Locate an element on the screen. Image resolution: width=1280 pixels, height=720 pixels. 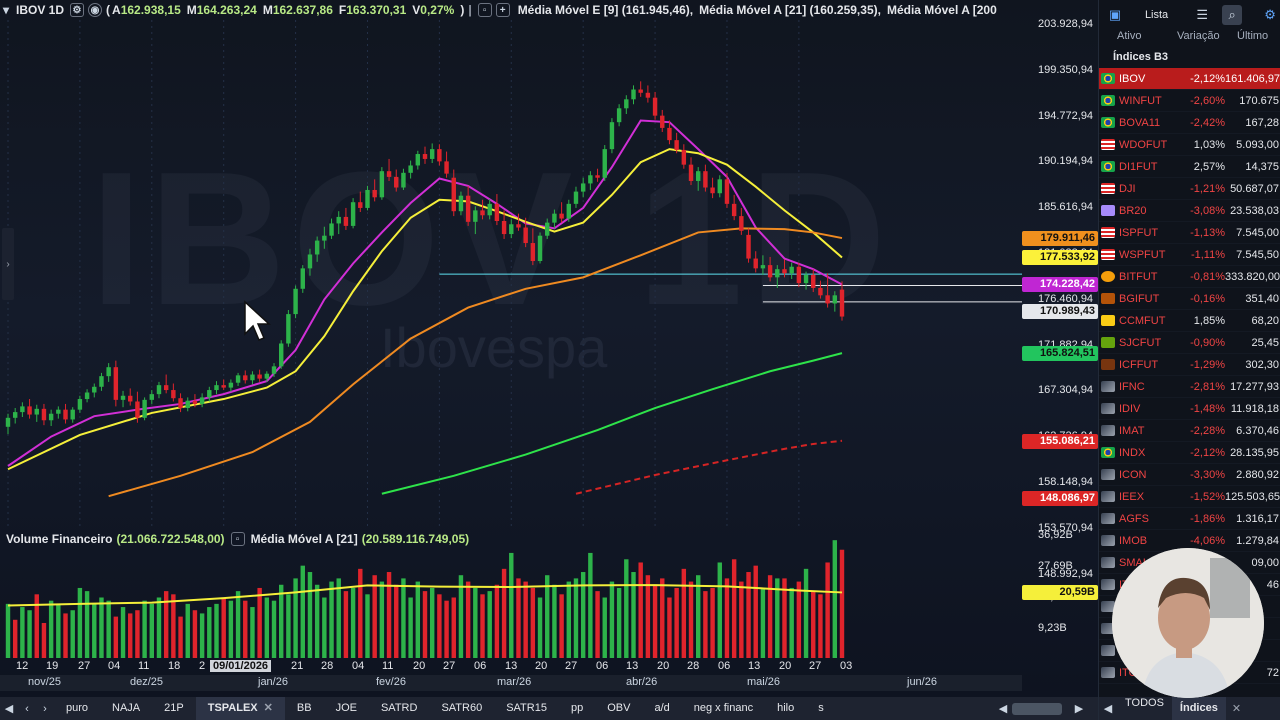
quote-row: WSPFUT -1,11% 7.545,50 is located at coordinates (1189, 255).